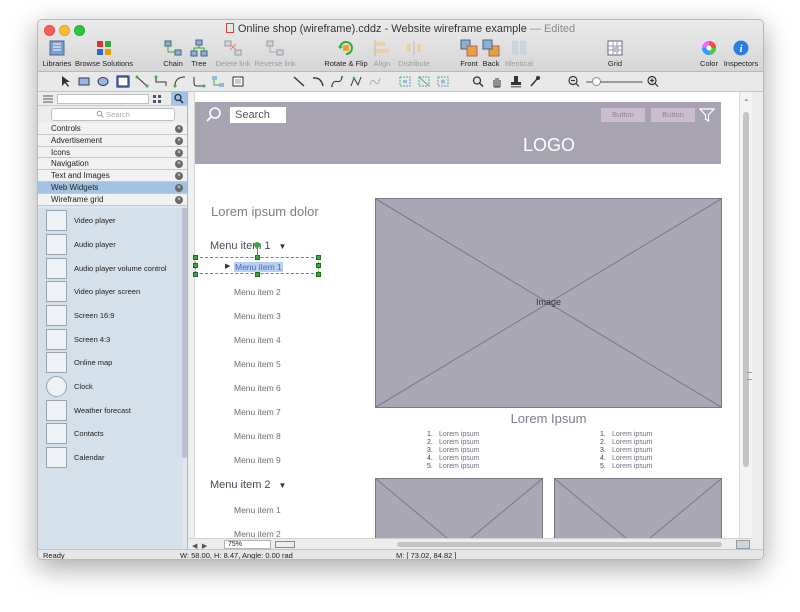 This screenshot has width=800, height=612. I want to click on library-item-clock: Clock, so click(114, 387).